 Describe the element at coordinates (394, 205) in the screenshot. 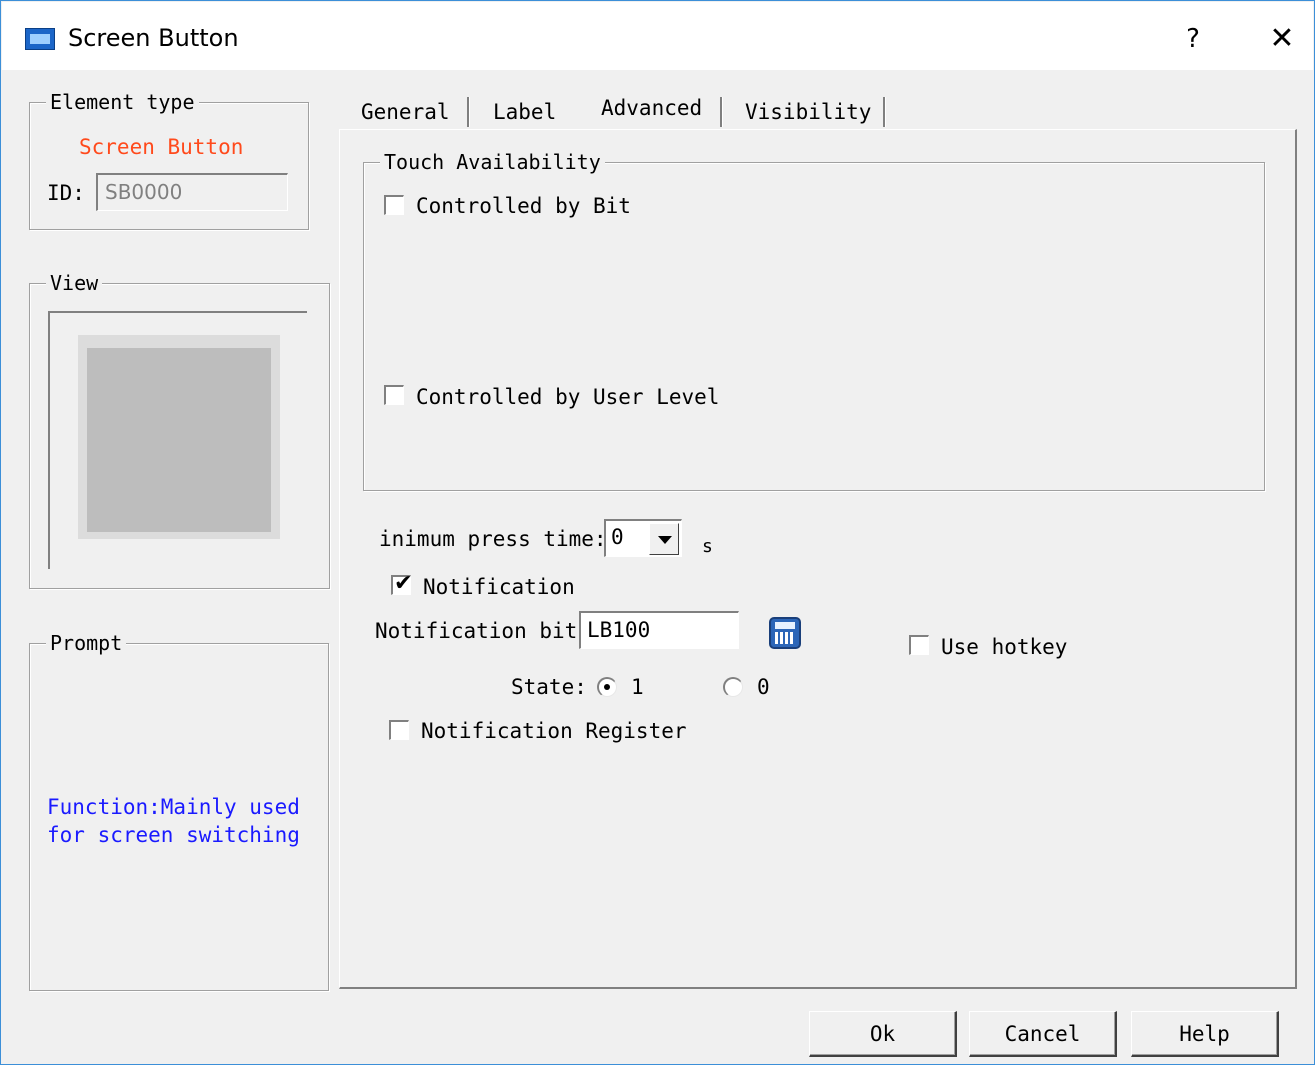

I see `controlled-by-bit-checkbox` at that location.